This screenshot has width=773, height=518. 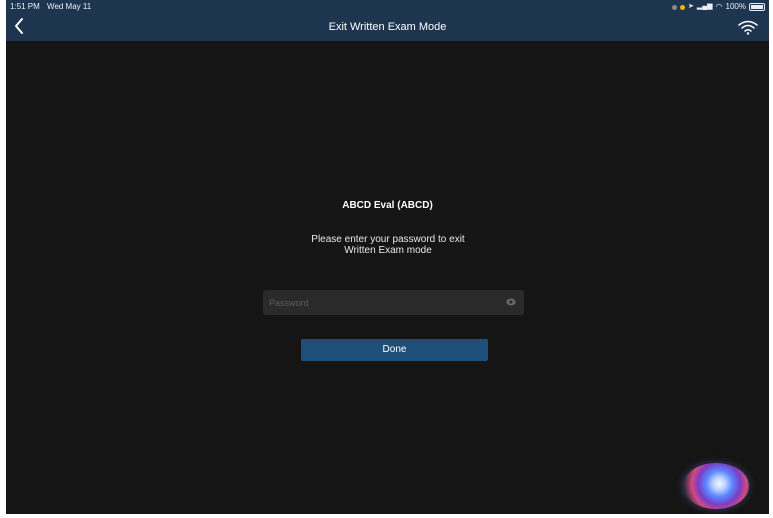 What do you see at coordinates (682, 7) in the screenshot?
I see `microphone-indicator-icon` at bounding box center [682, 7].